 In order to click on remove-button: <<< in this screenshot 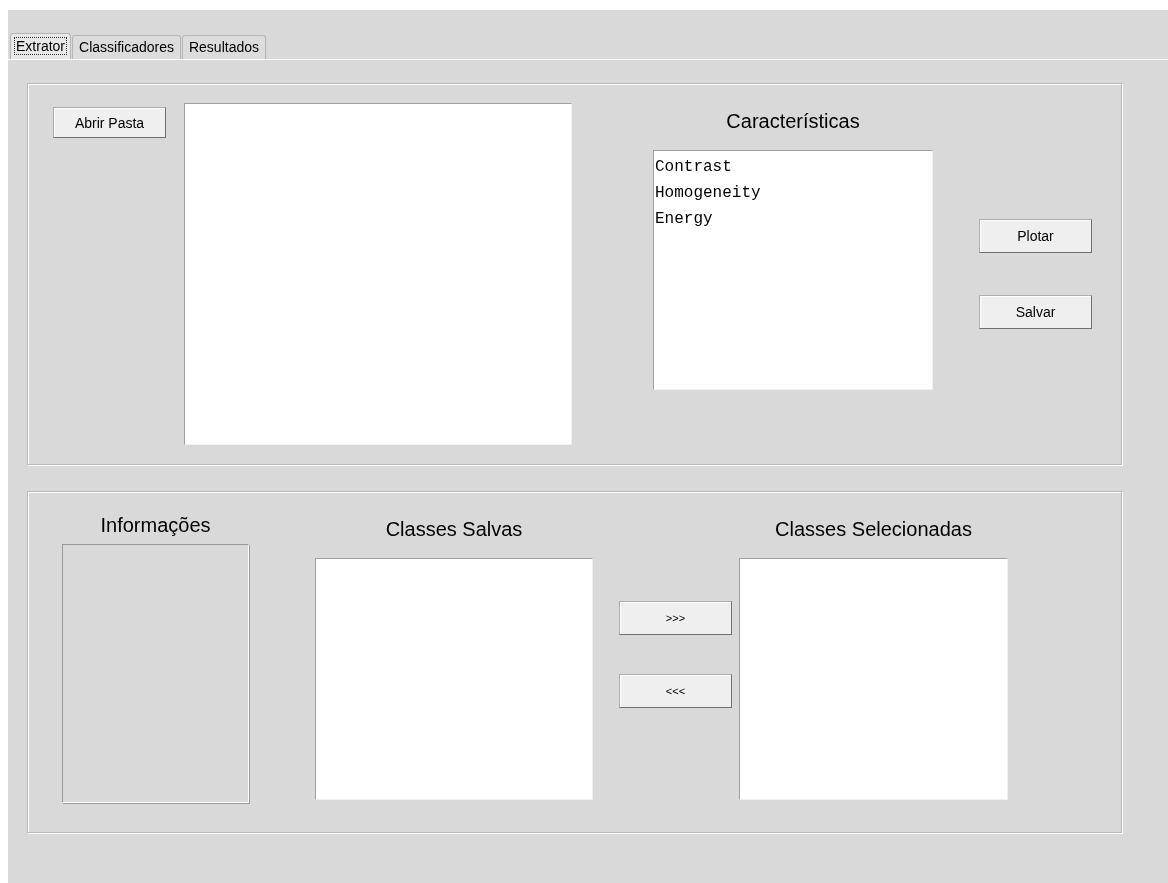, I will do `click(675, 691)`.